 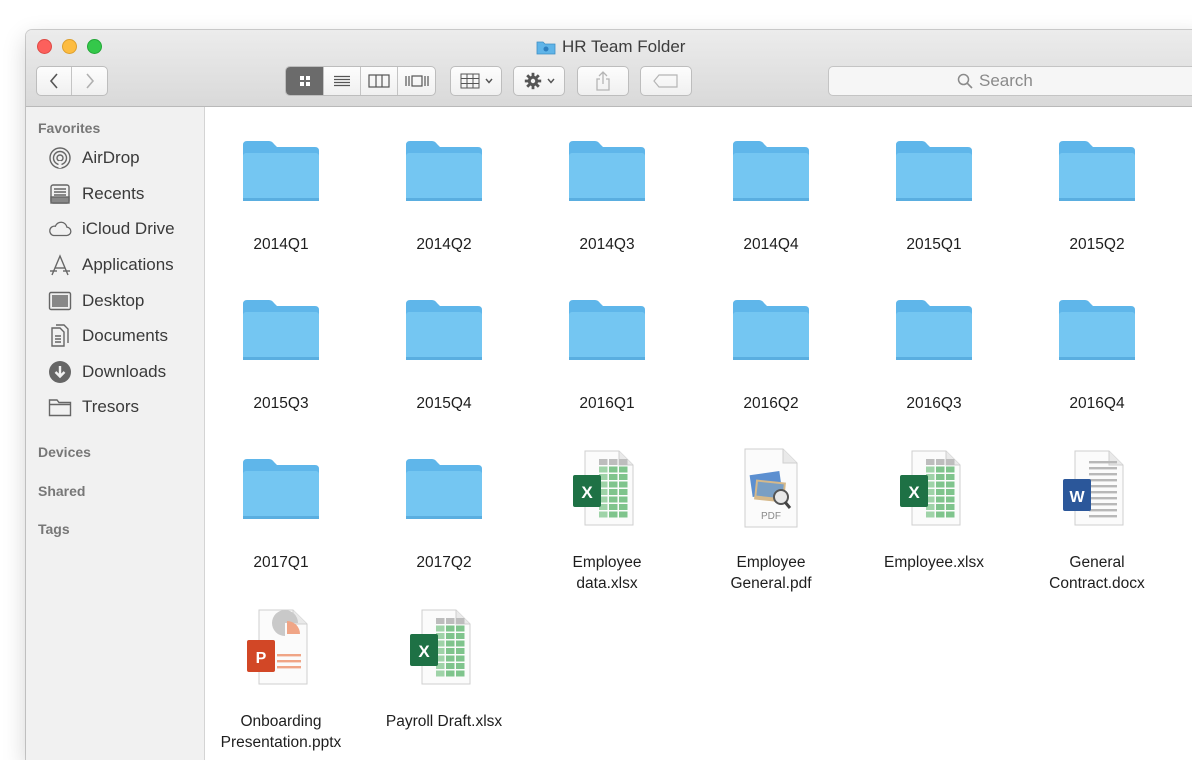 I want to click on sidebar-item-applications: Applications, so click(x=111, y=265).